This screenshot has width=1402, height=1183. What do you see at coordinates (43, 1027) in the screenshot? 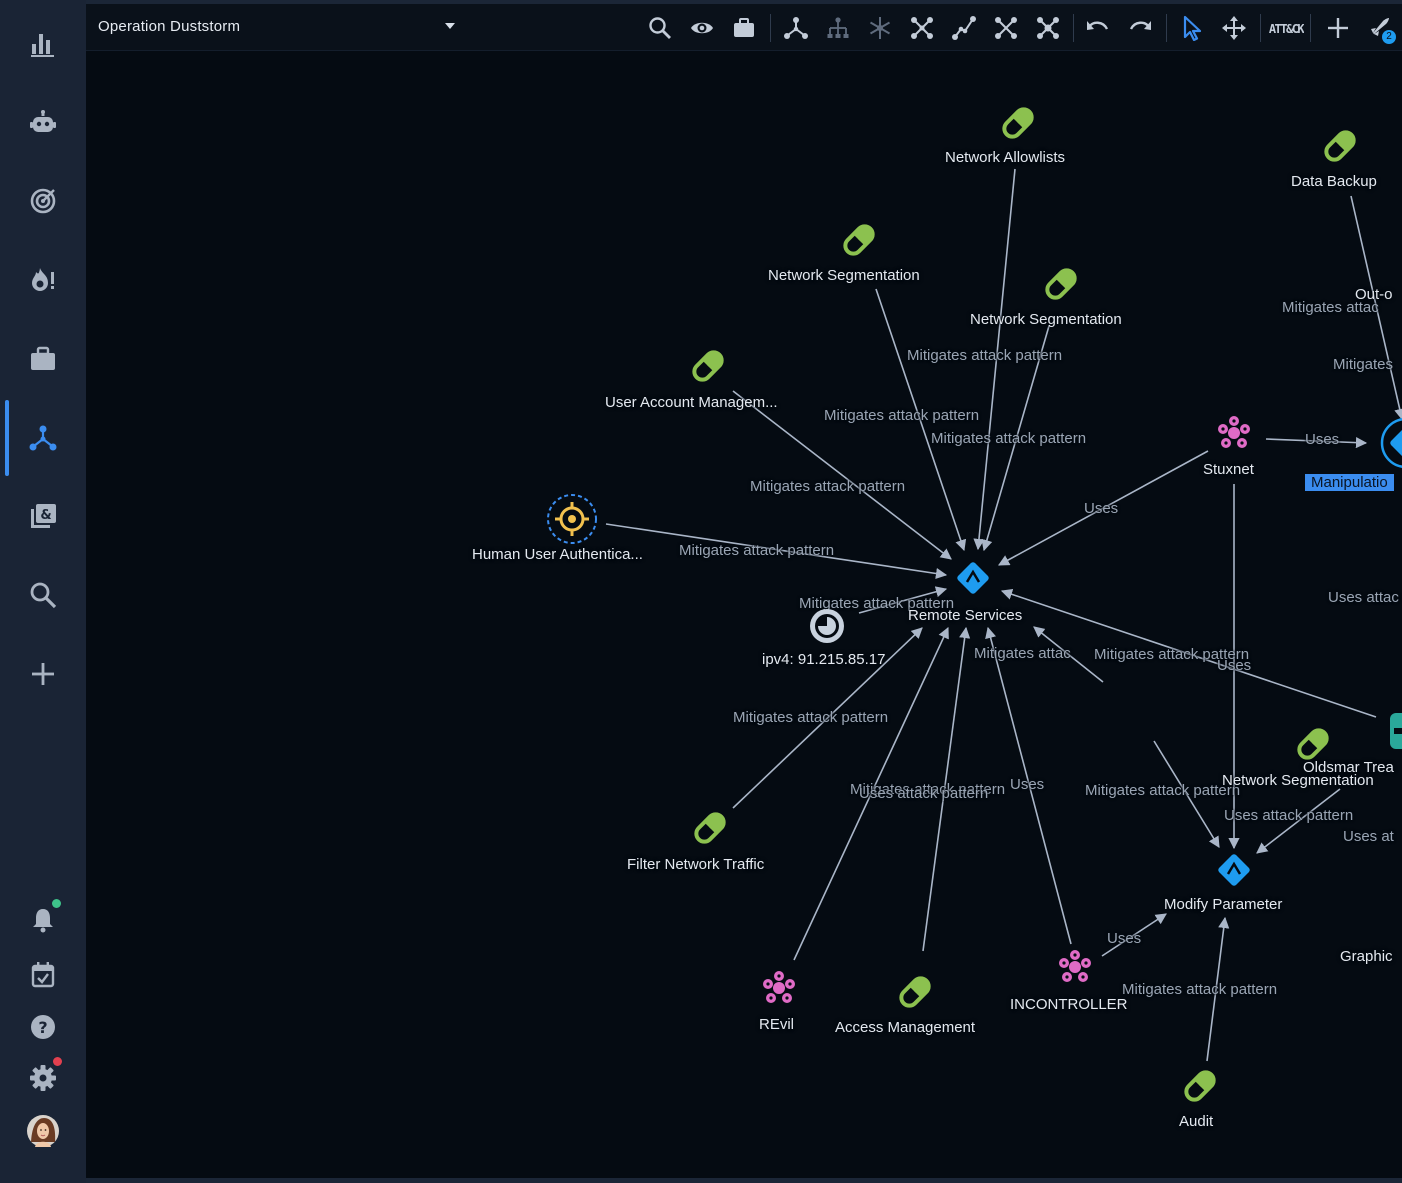
I see `help-icon: ?` at bounding box center [43, 1027].